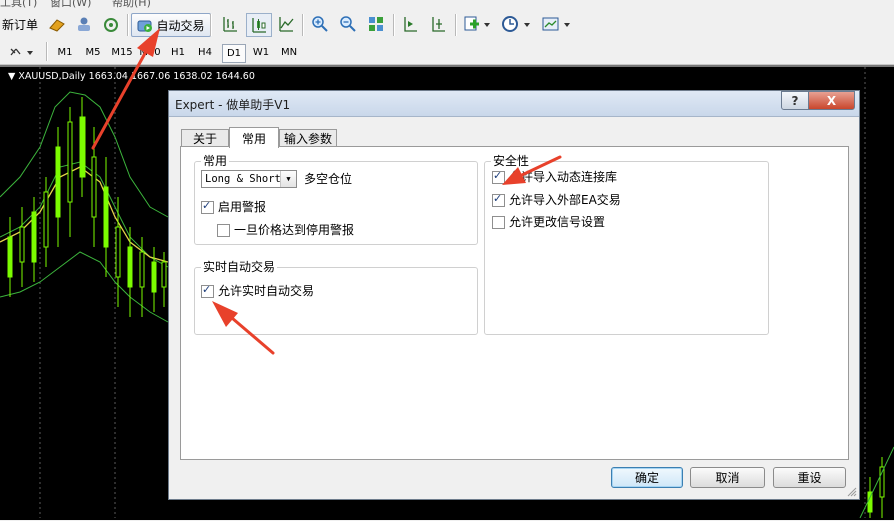 This screenshot has width=894, height=521. I want to click on moving-average, so click(84, 214).